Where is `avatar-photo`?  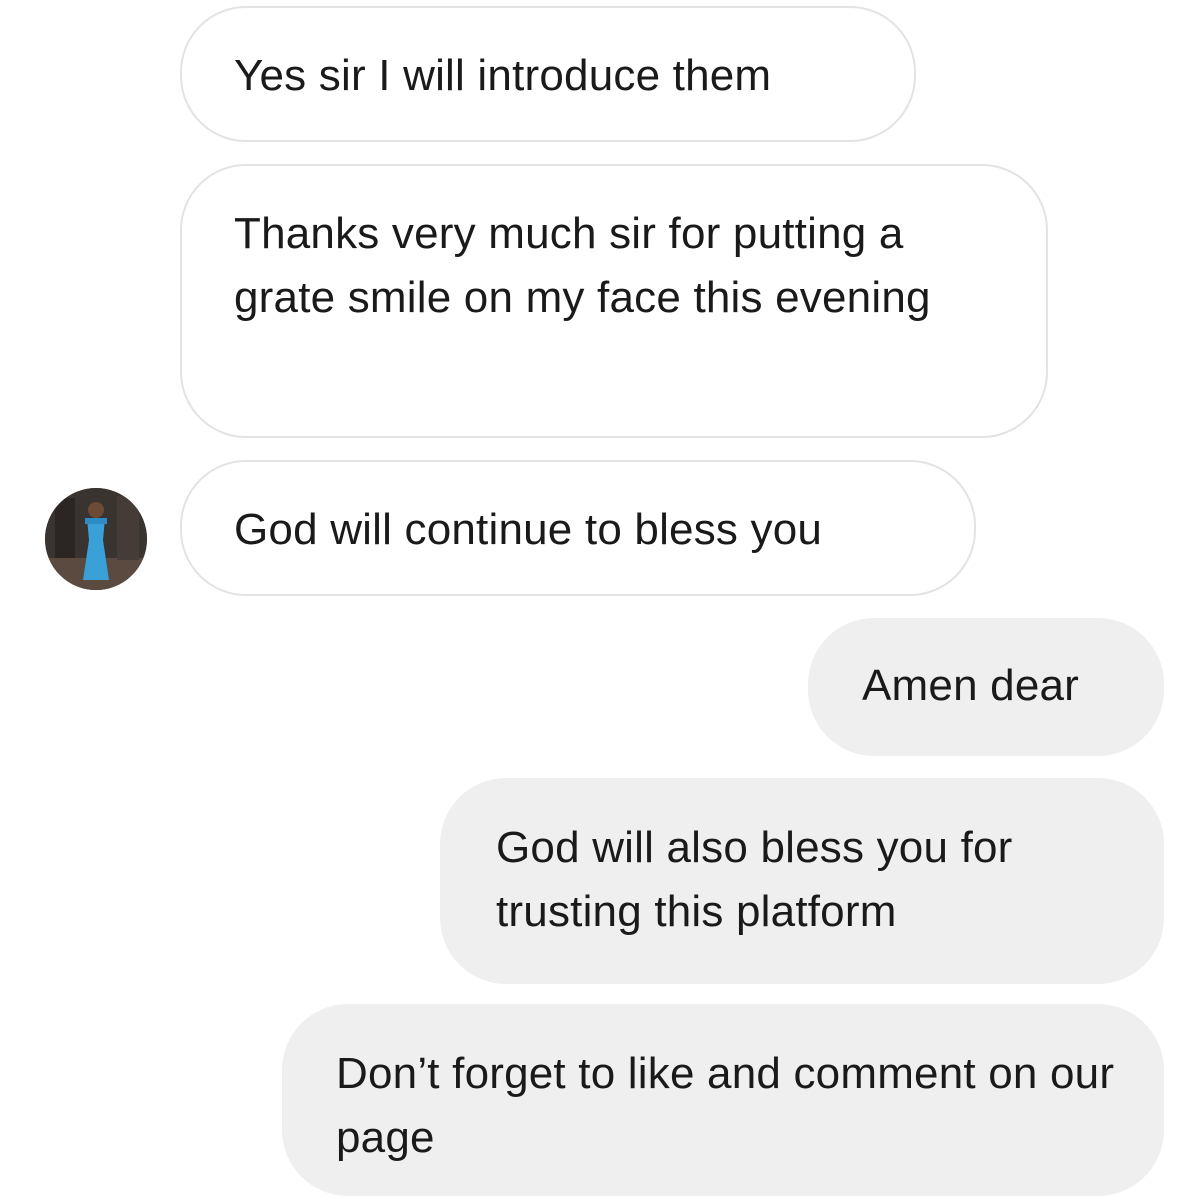
avatar-photo is located at coordinates (96, 539).